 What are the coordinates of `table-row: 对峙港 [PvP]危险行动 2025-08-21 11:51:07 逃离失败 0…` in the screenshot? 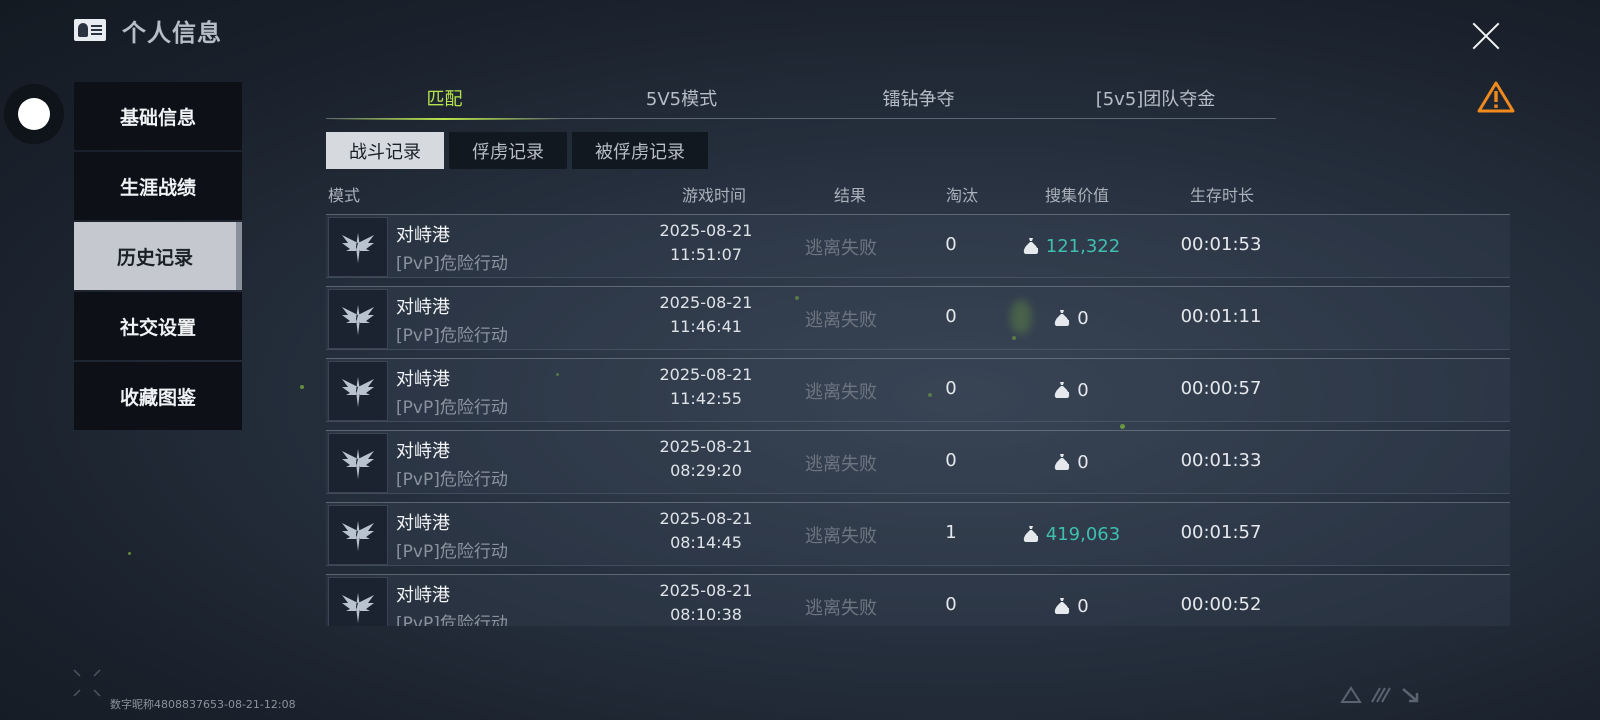 It's located at (918, 246).